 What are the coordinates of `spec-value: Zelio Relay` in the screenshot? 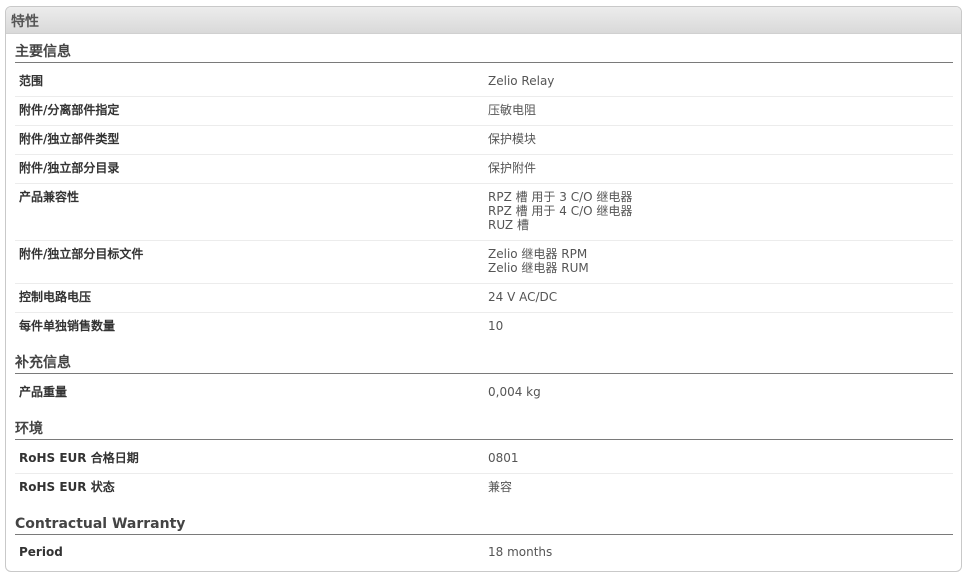 It's located at (521, 81).